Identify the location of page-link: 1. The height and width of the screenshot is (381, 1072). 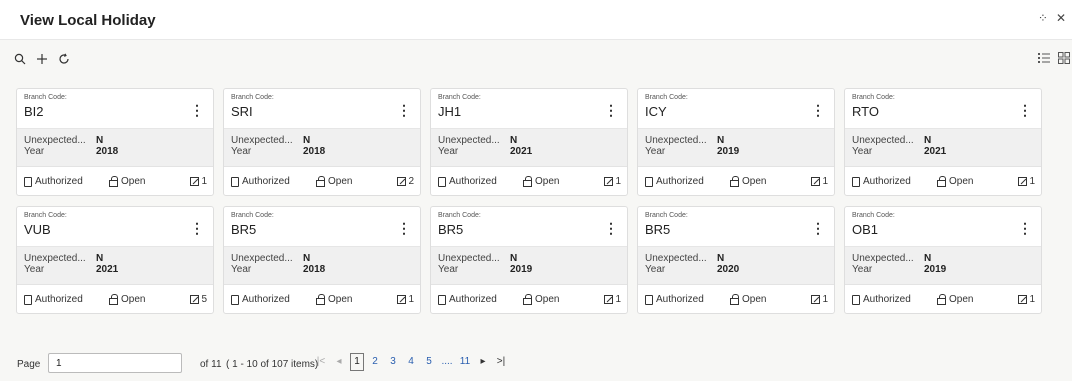
(357, 362).